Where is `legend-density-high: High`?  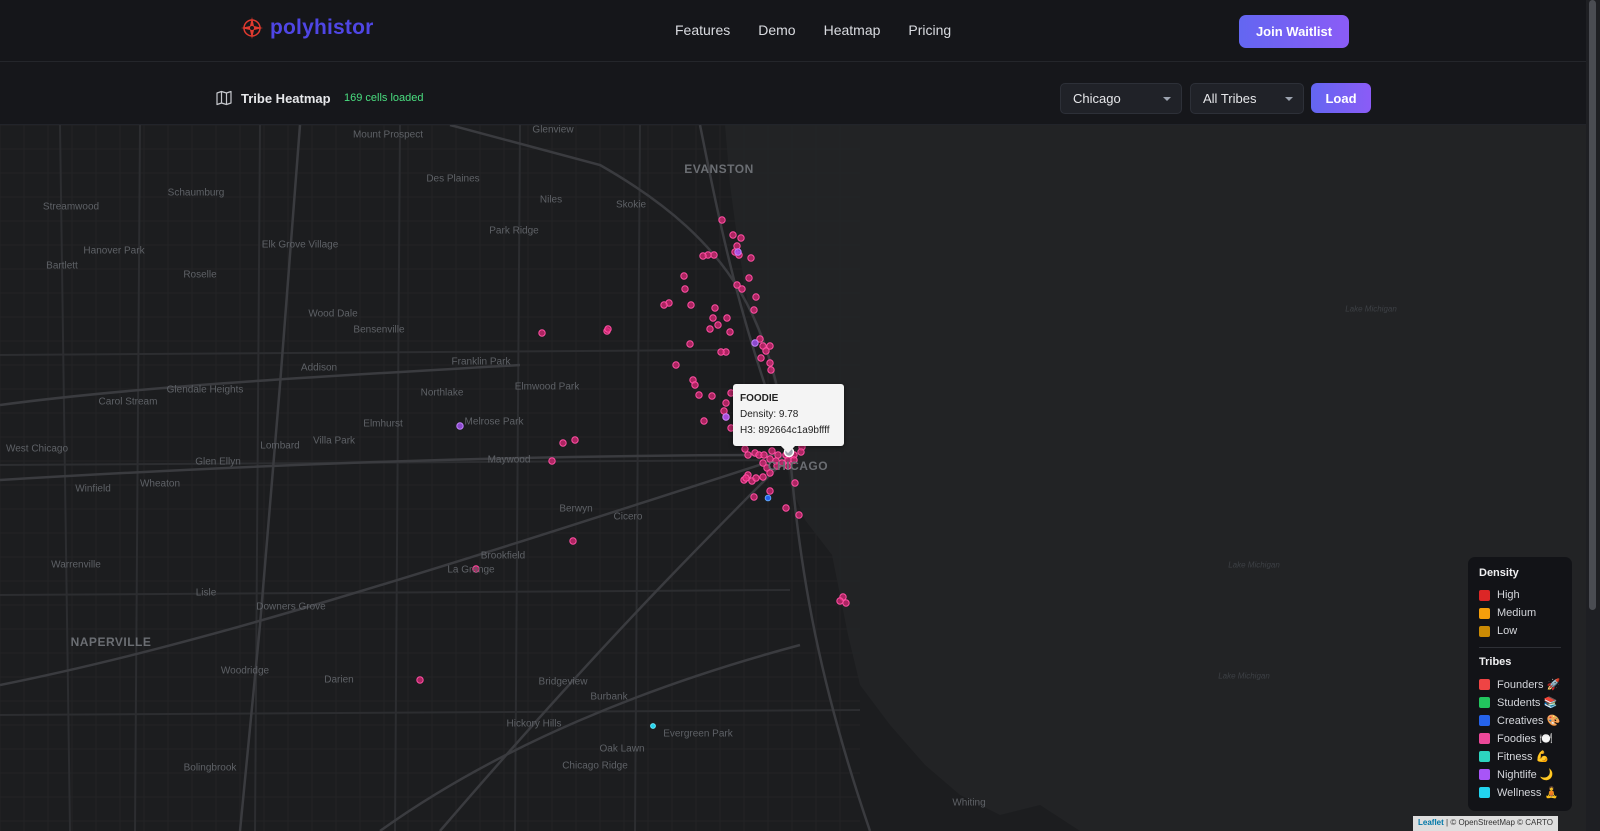
legend-density-high: High is located at coordinates (1520, 595).